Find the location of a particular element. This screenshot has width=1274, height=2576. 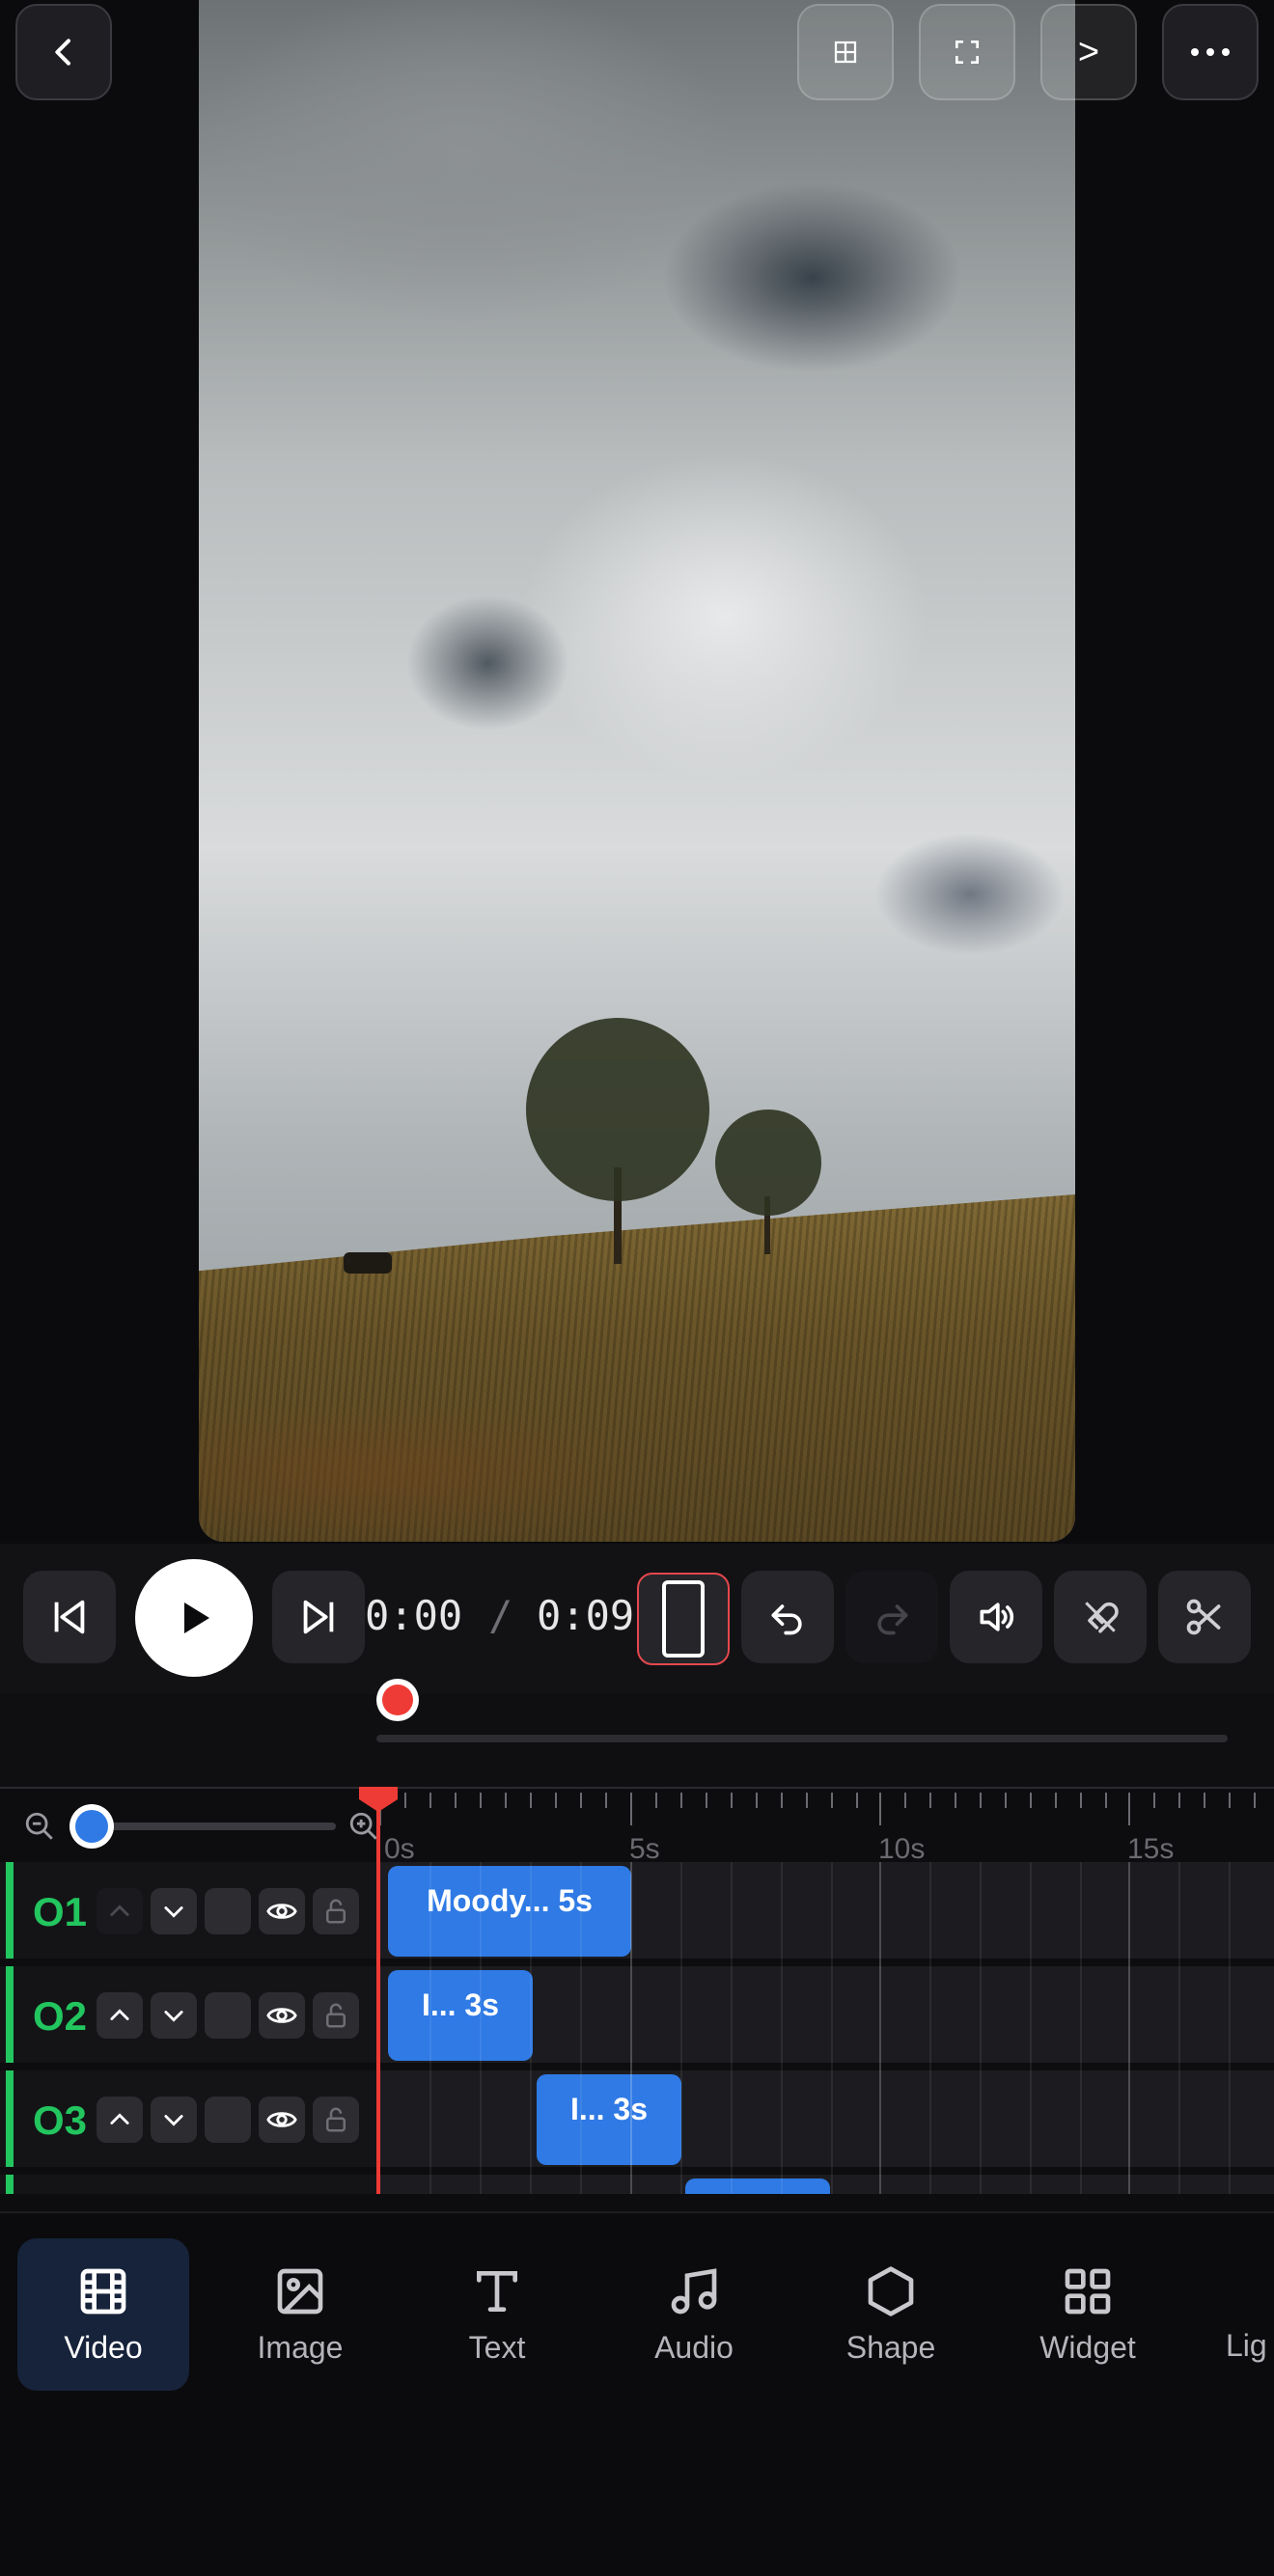

playhead-line is located at coordinates (378, 1999).